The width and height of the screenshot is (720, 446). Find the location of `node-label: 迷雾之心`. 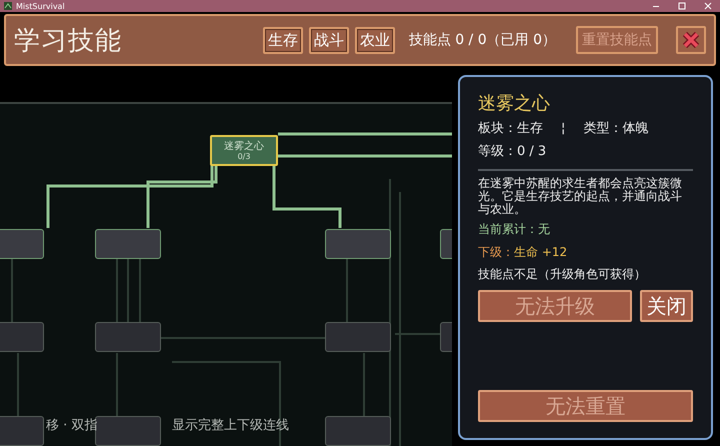

node-label: 迷雾之心 is located at coordinates (244, 146).